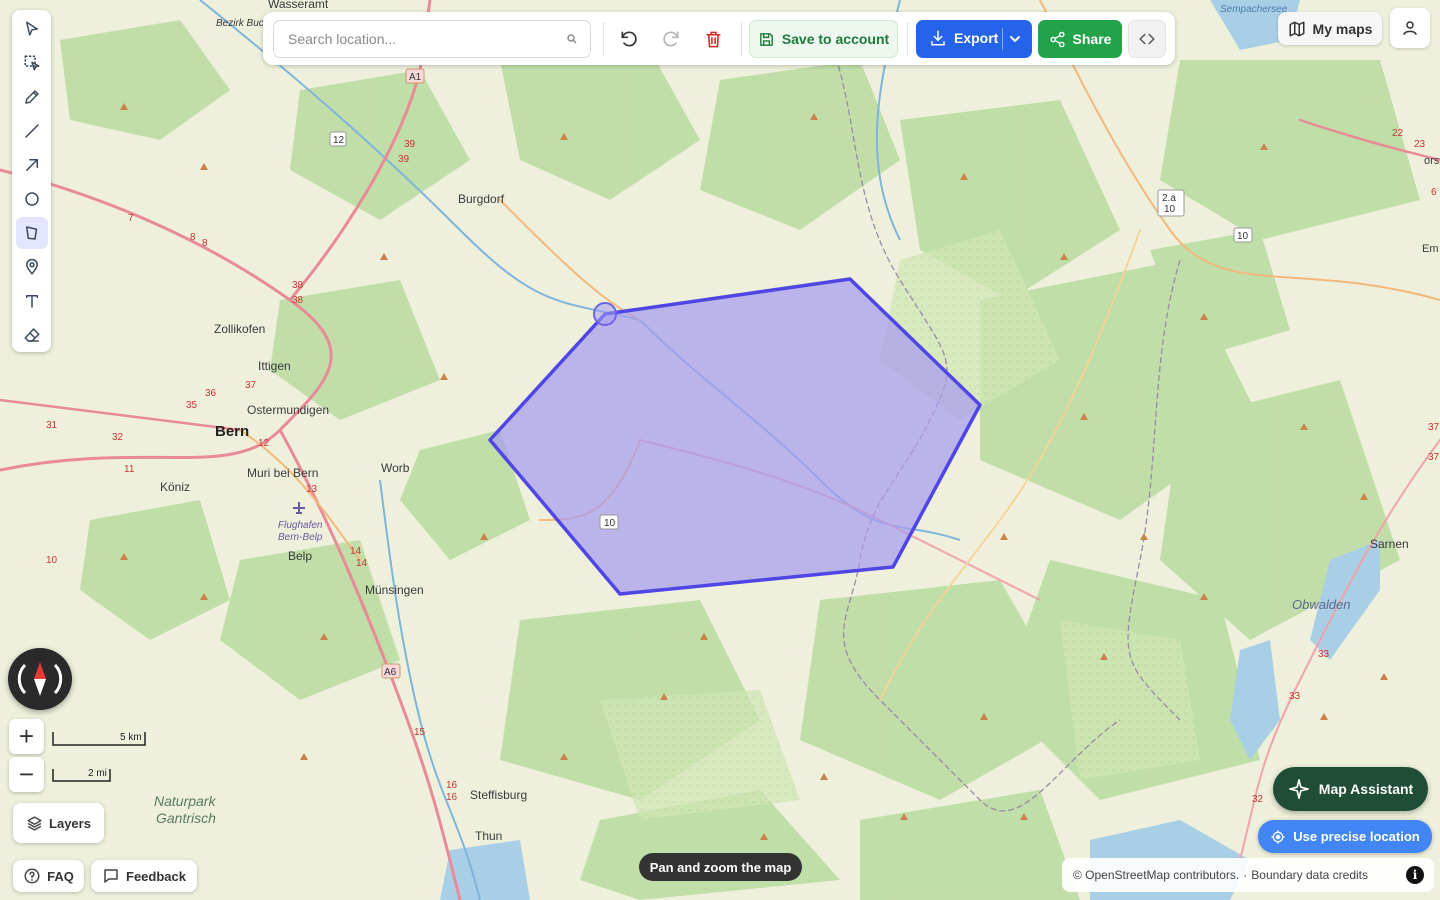  I want to click on compass-control, so click(40, 679).